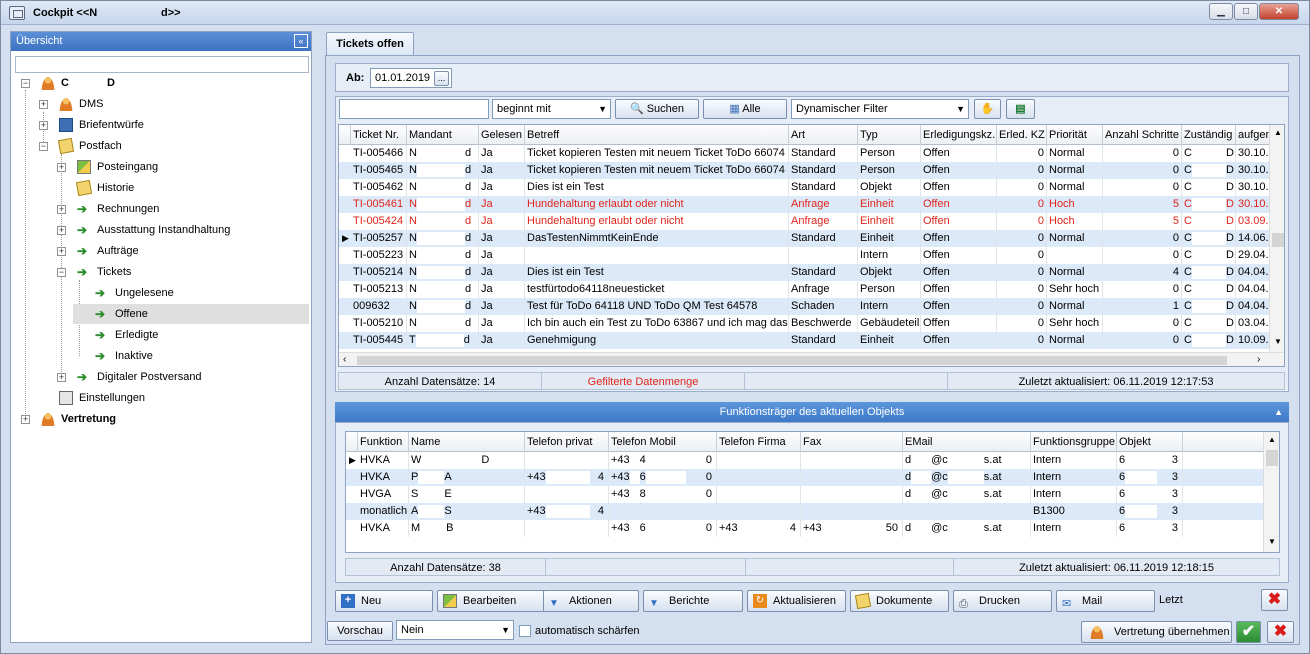  I want to click on tree-item-dms: + DMS, so click(173, 104).